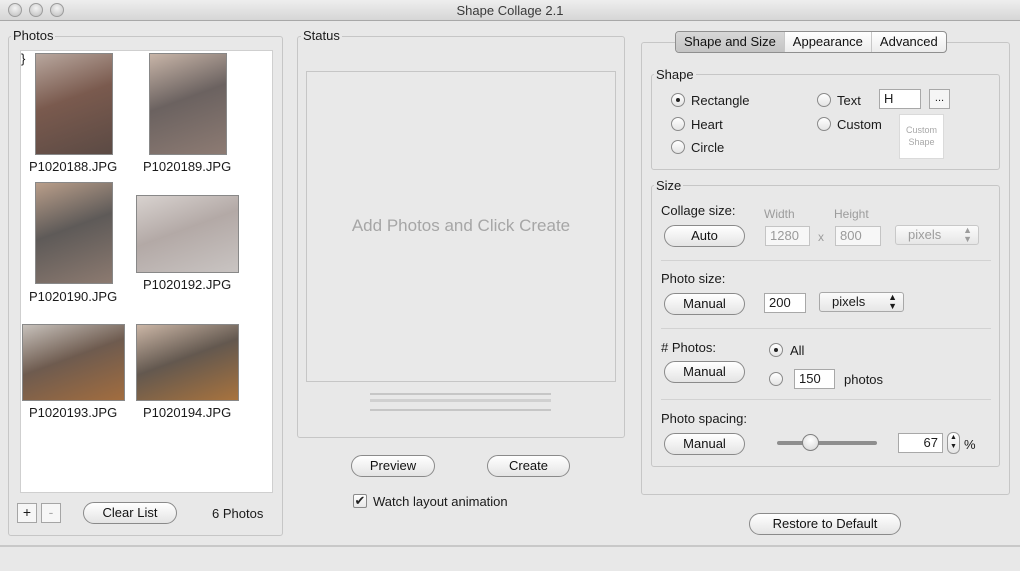  I want to click on watch-animation-checkbox: ✔, so click(360, 501).